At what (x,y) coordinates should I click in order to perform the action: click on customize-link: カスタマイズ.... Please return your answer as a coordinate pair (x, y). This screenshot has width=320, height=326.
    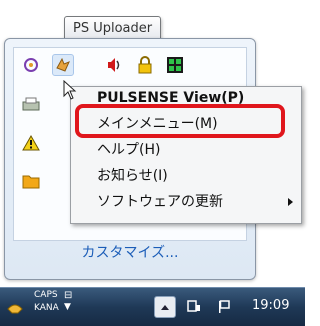
    Looking at the image, I should click on (130, 252).